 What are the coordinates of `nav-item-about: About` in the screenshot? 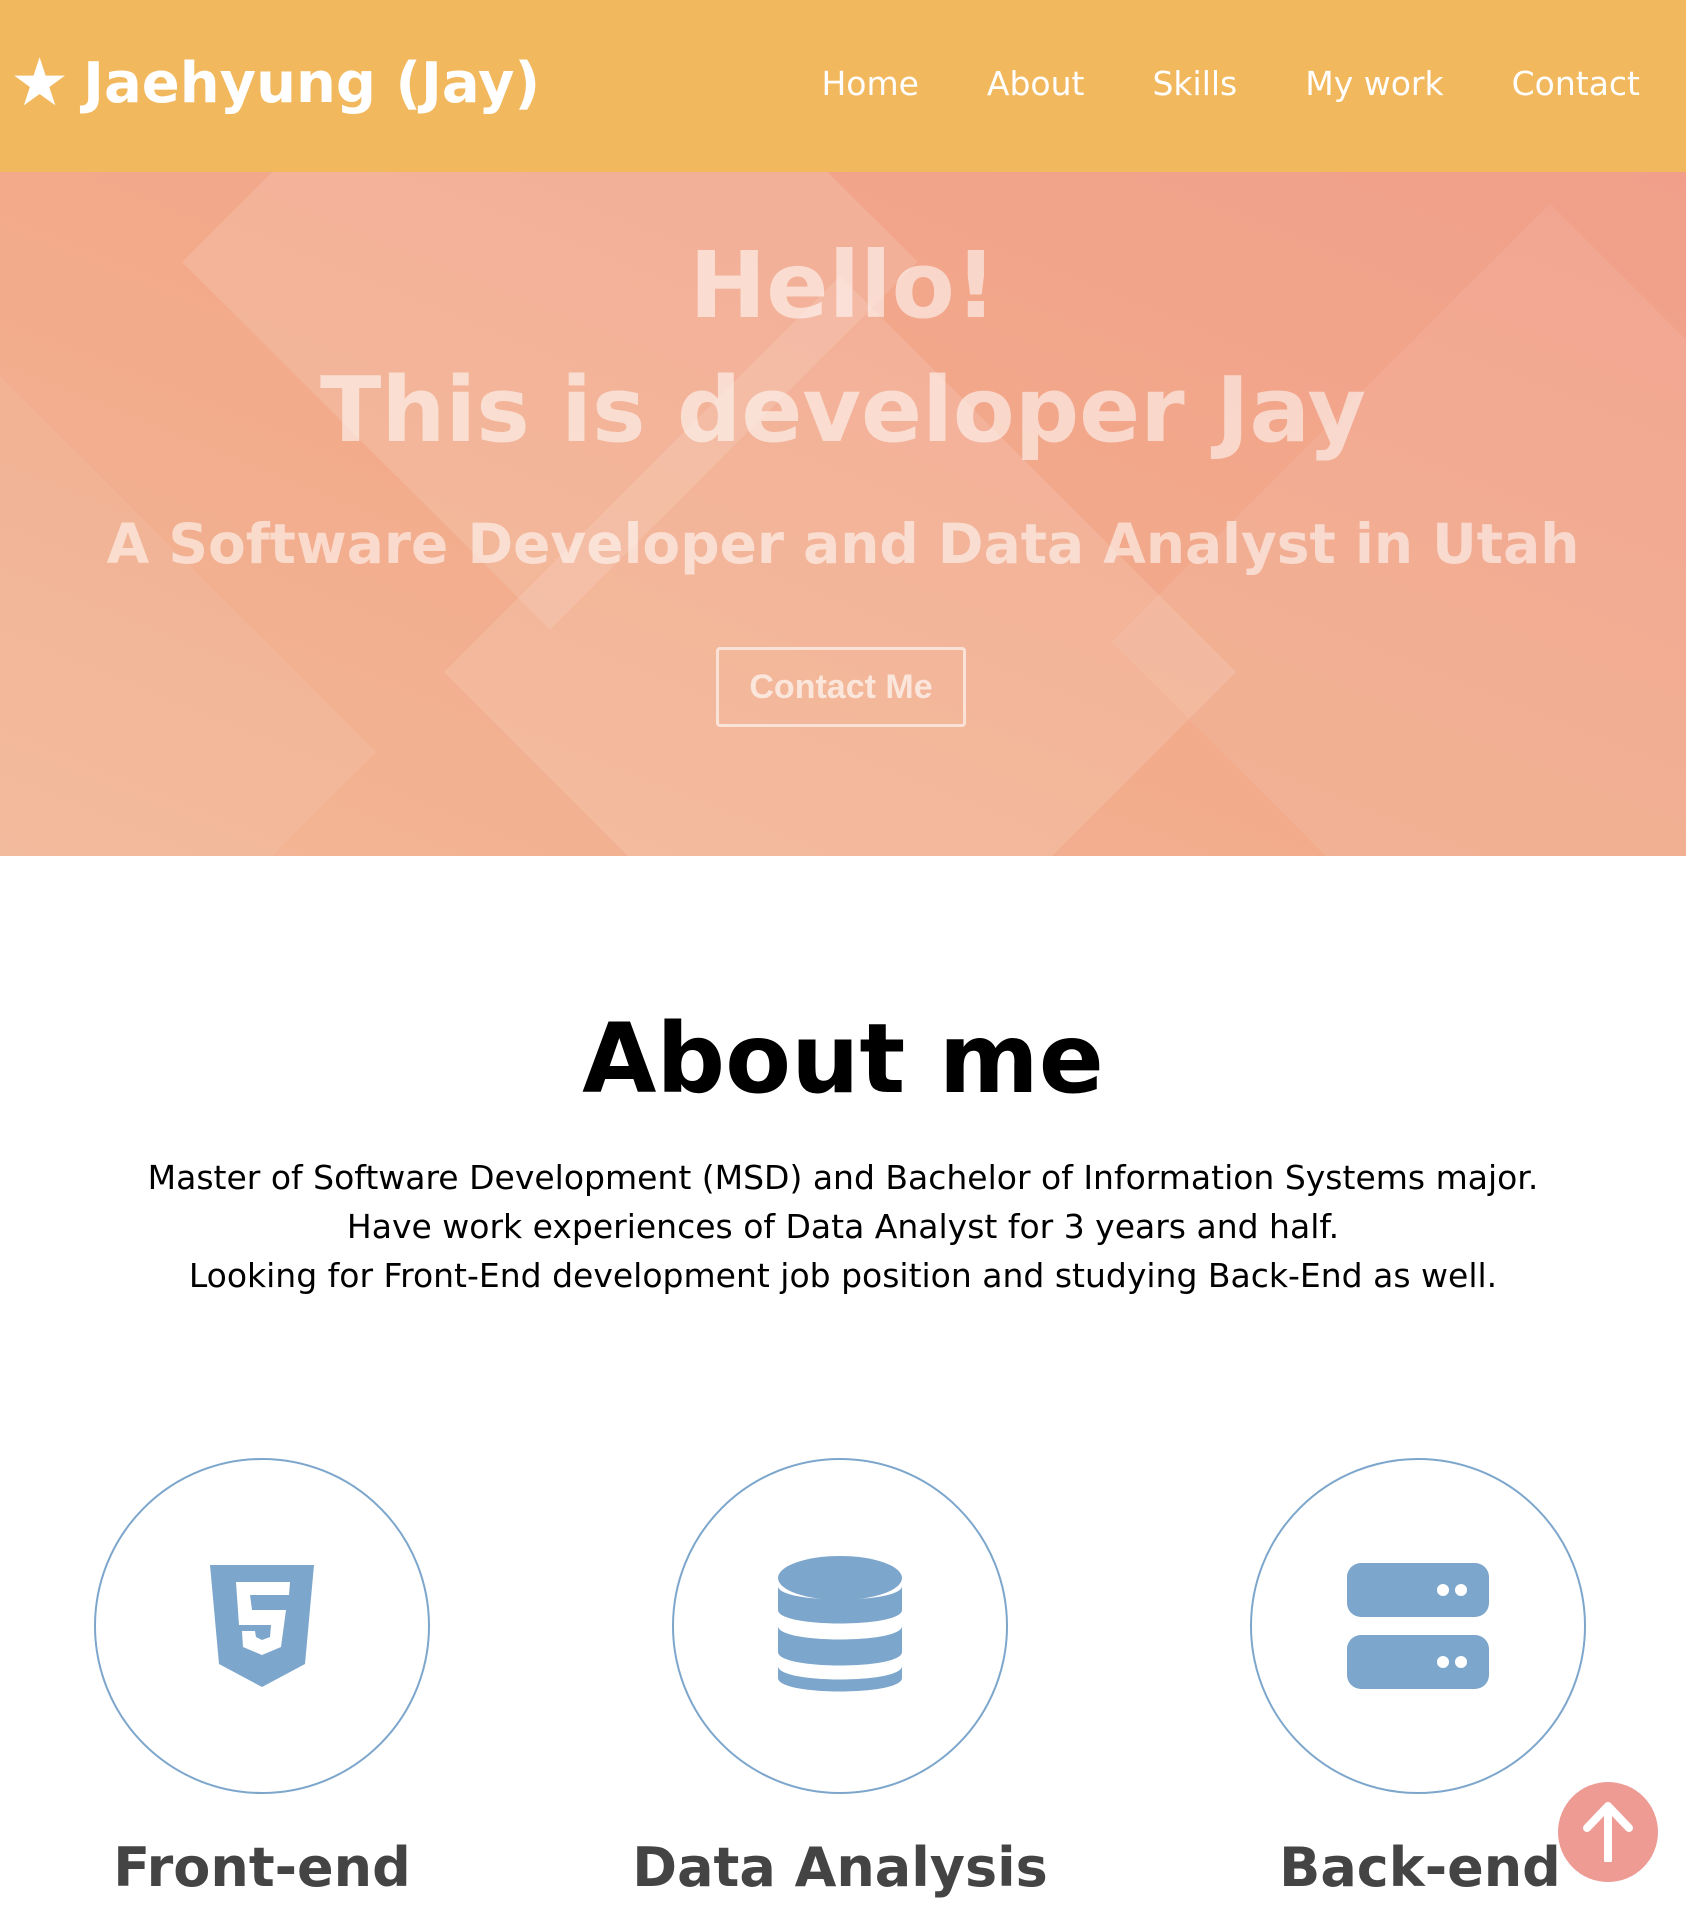 It's located at (1036, 83).